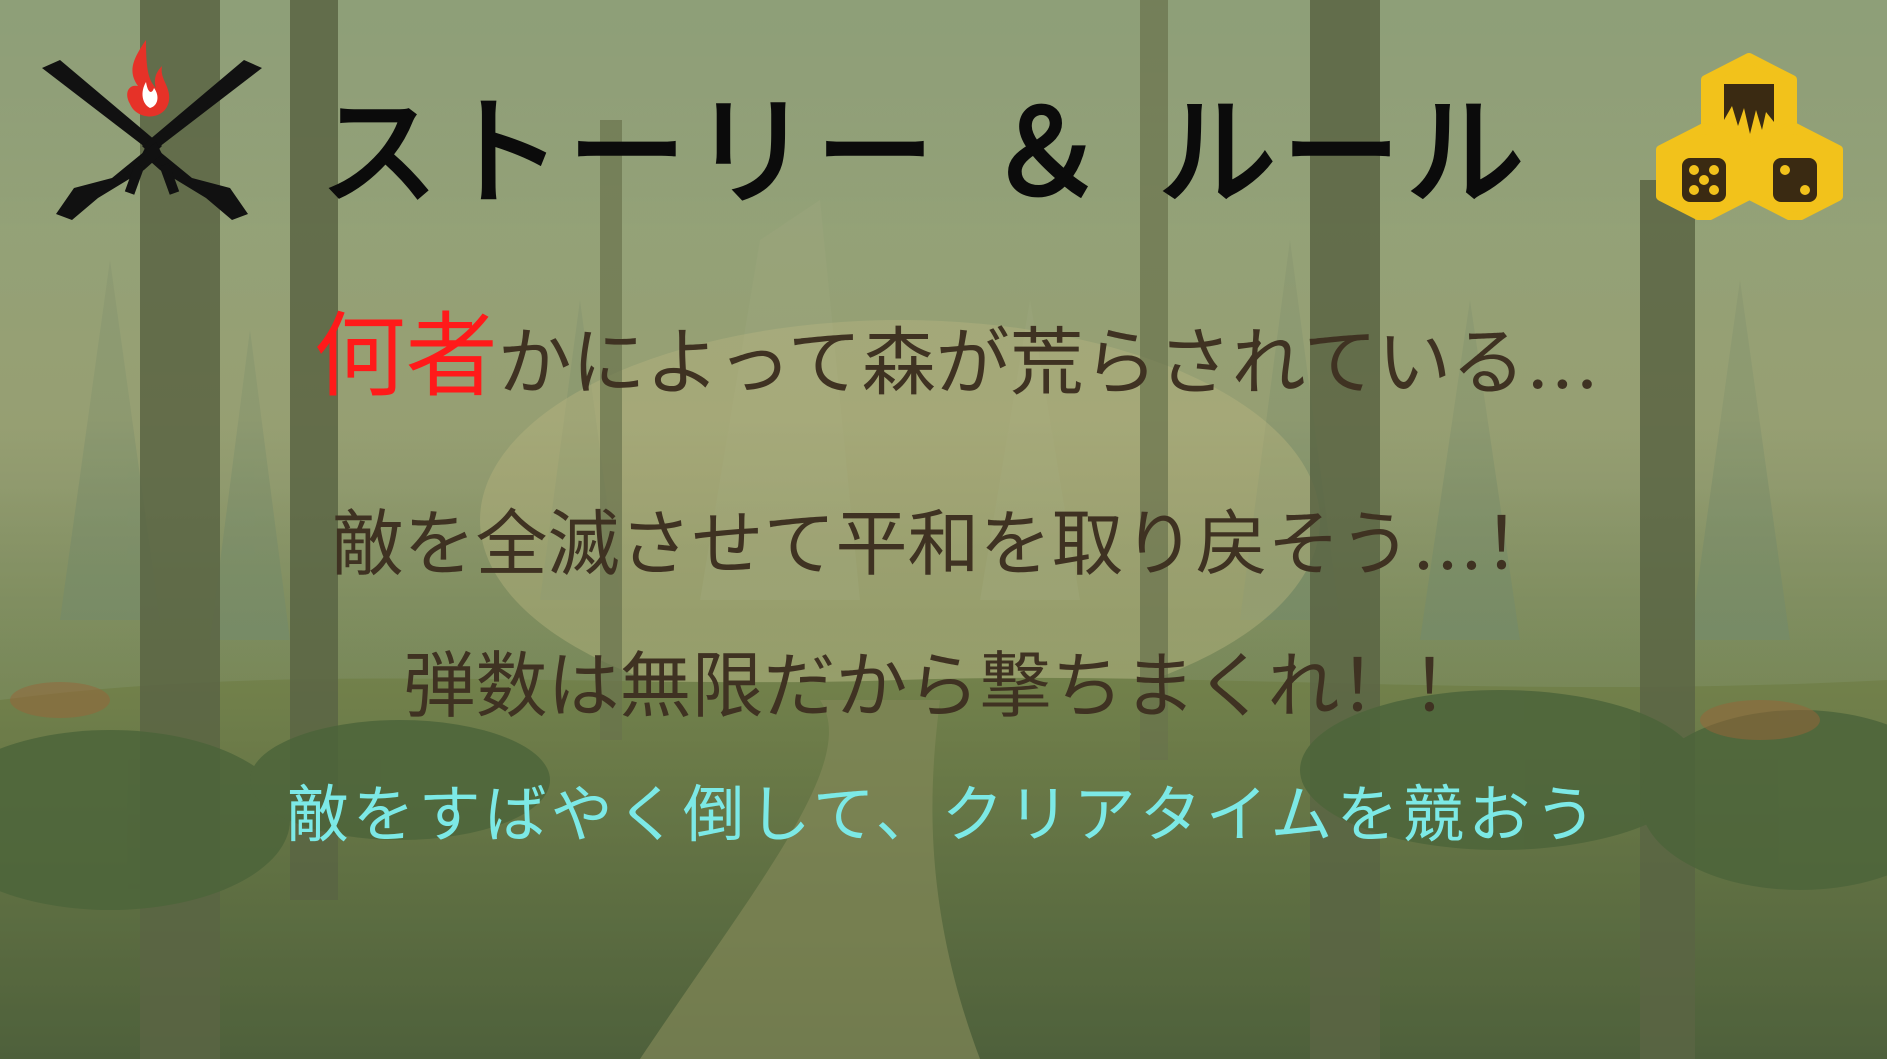 This screenshot has width=1887, height=1059. Describe the element at coordinates (943, 544) in the screenshot. I see `story-line-2: 敵を全滅させて平和を取り戻そう…！` at that location.